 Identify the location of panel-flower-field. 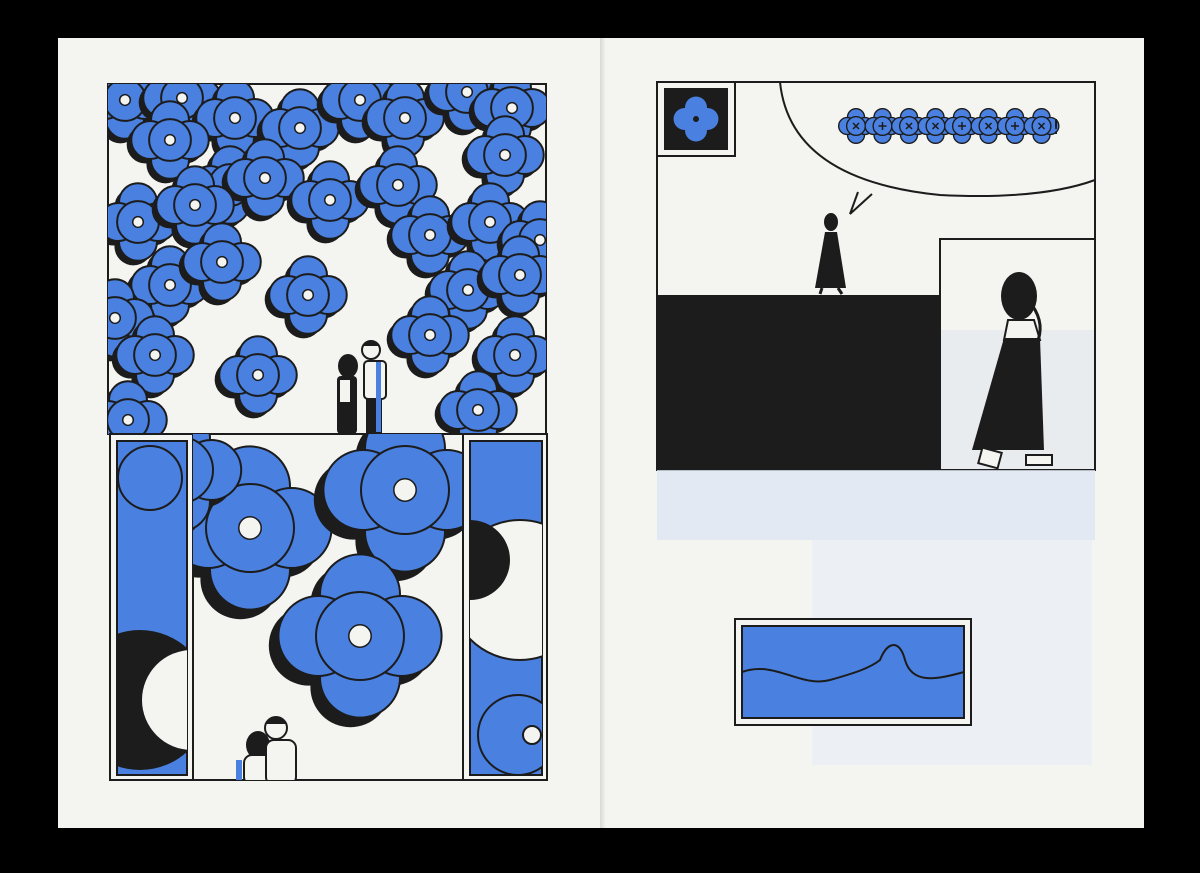
(327, 259).